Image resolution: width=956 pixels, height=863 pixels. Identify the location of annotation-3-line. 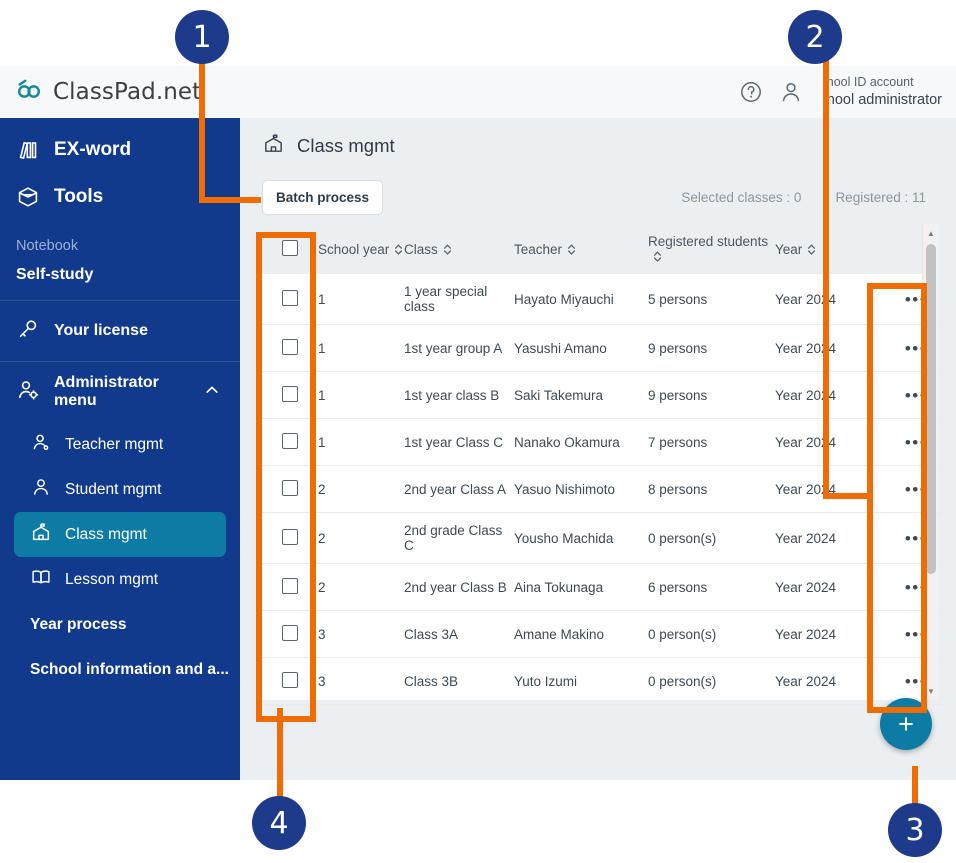
(915, 787).